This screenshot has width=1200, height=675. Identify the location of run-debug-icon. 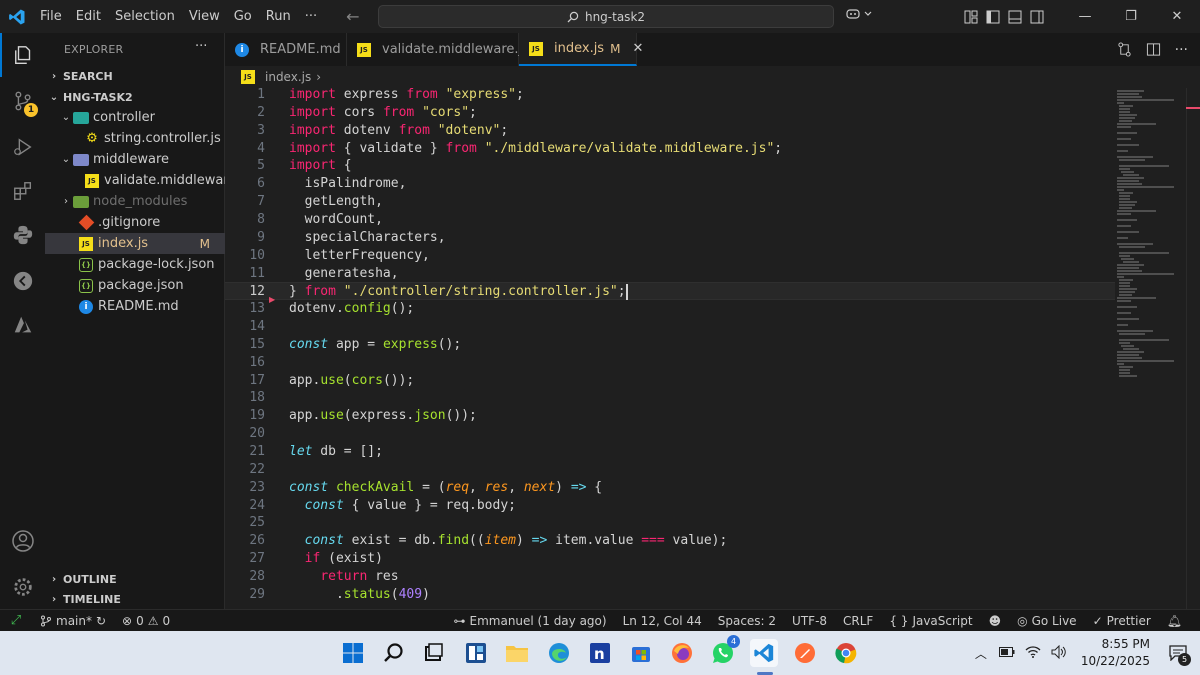
(22, 147).